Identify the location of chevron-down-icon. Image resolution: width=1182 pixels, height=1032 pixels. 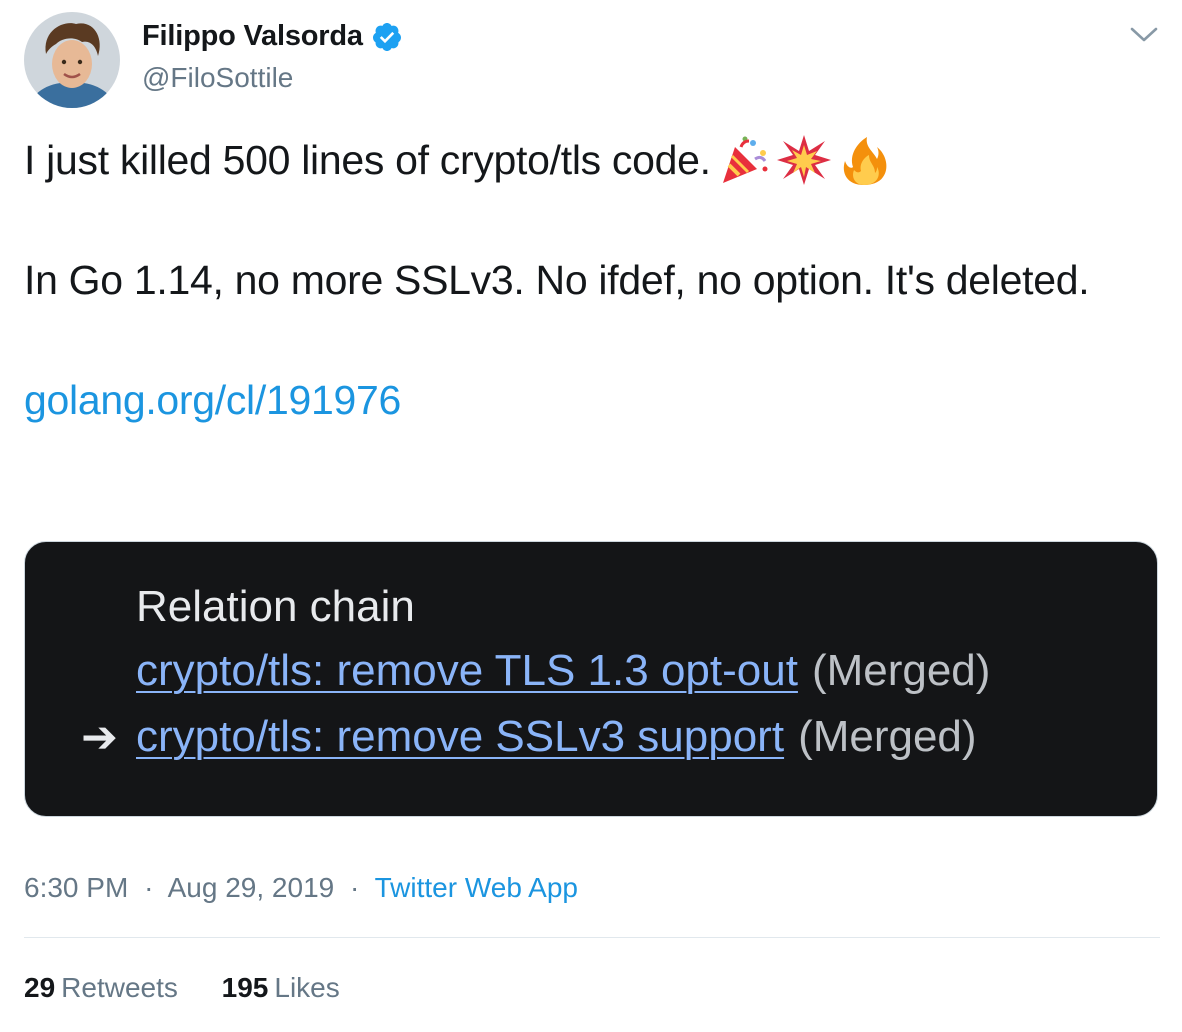
(1144, 35).